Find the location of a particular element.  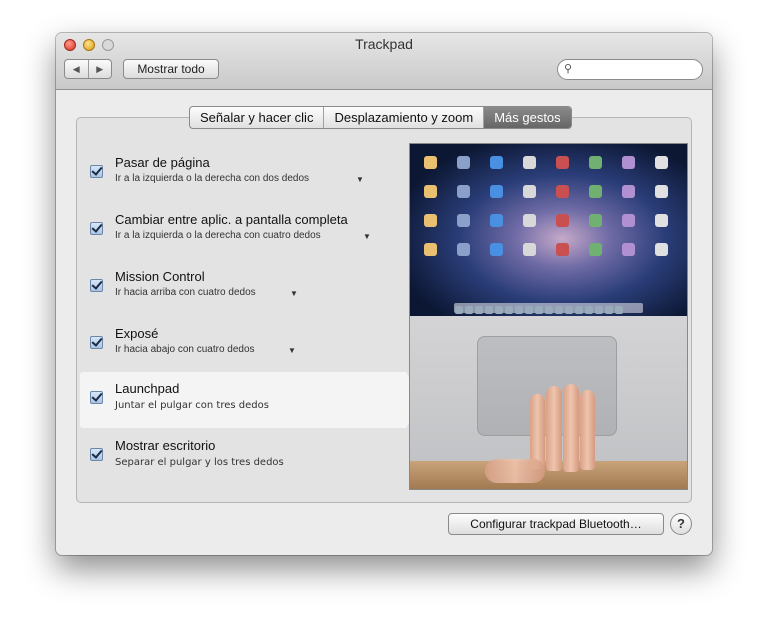

swipe-pages-checkbox is located at coordinates (96, 171).